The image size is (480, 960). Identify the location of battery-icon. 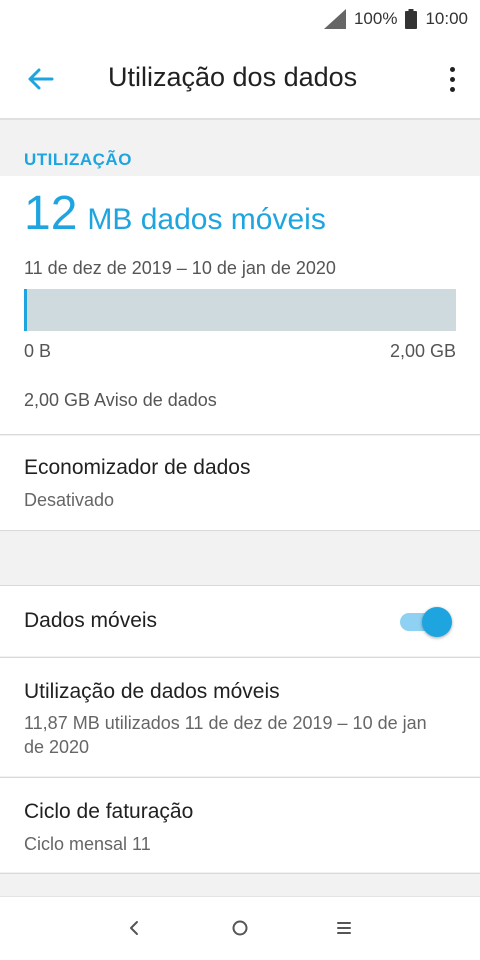
(411, 19).